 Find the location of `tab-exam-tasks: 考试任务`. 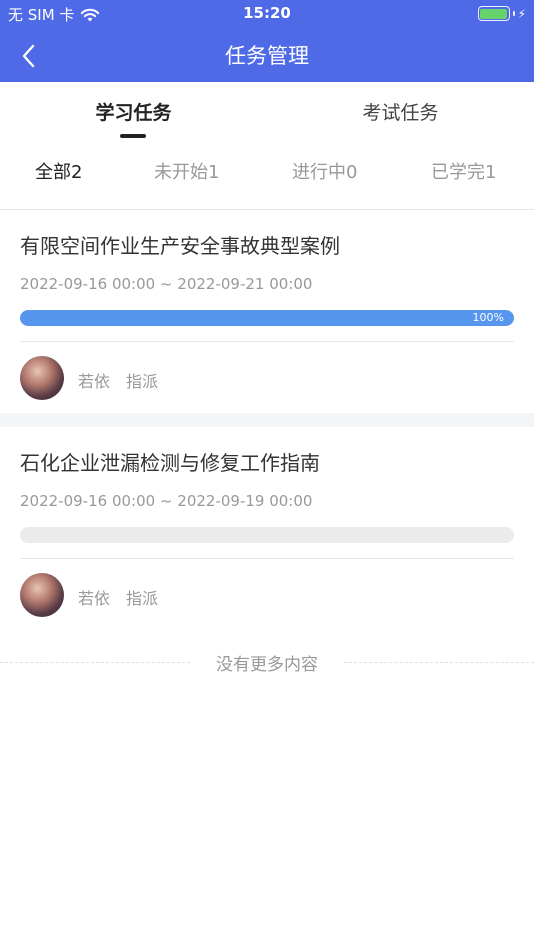

tab-exam-tasks: 考试任务 is located at coordinates (400, 111).